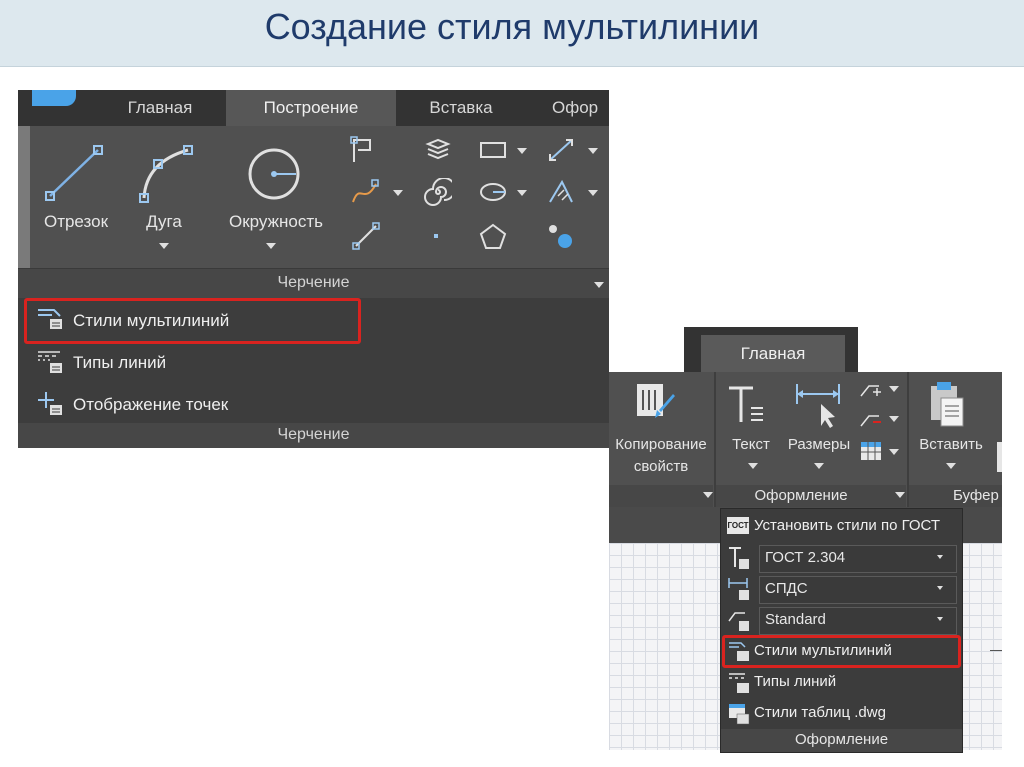 The height and width of the screenshot is (767, 1024). What do you see at coordinates (819, 444) in the screenshot?
I see `dimensions-button-label: Размеры` at bounding box center [819, 444].